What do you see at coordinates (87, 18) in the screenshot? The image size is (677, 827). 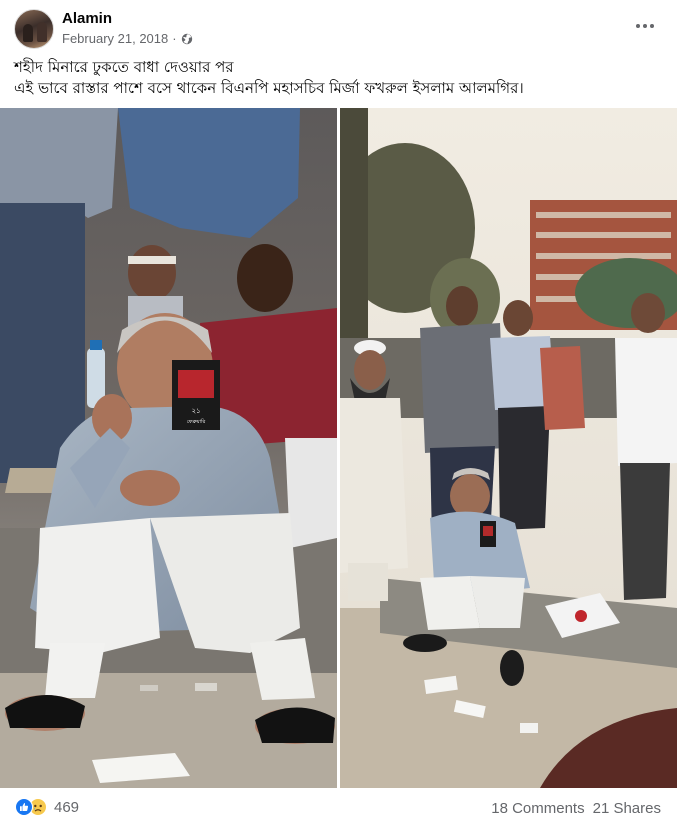 I see `author-name: Alamin` at bounding box center [87, 18].